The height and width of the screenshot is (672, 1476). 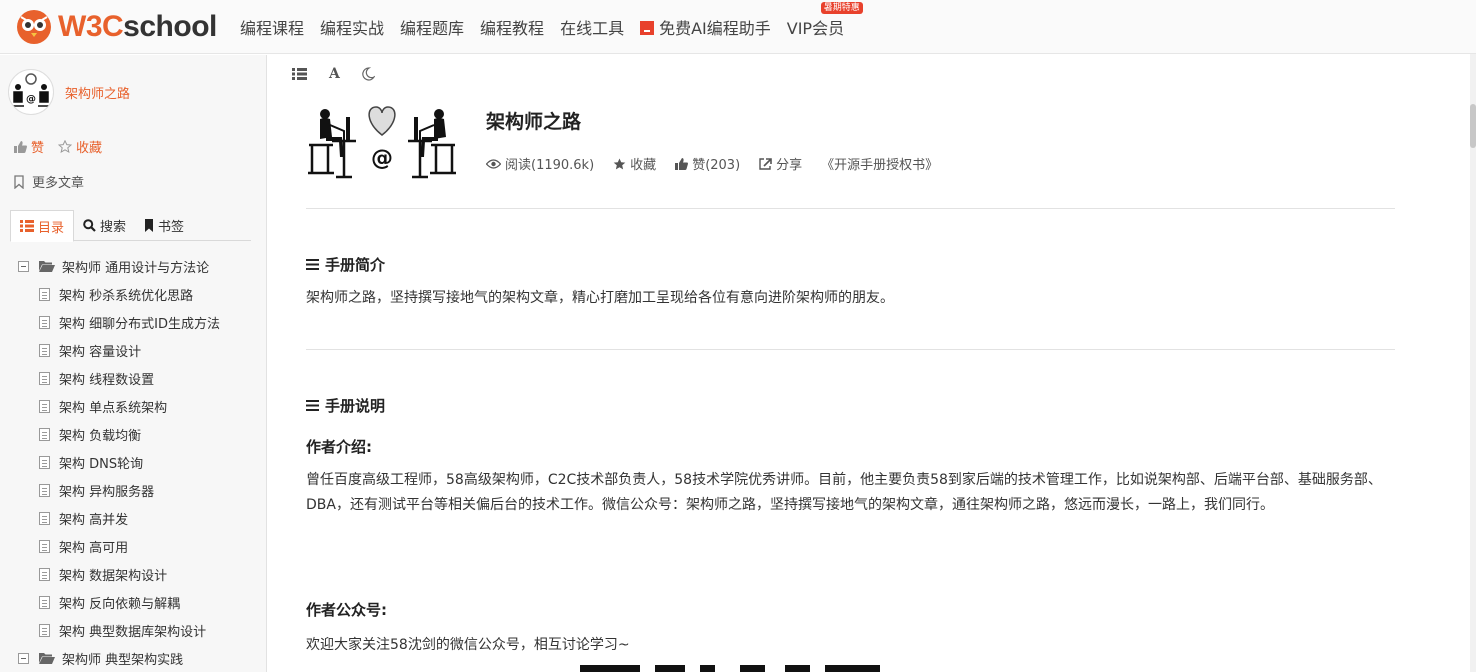 What do you see at coordinates (113, 227) in the screenshot?
I see `tab-search-label: 搜索` at bounding box center [113, 227].